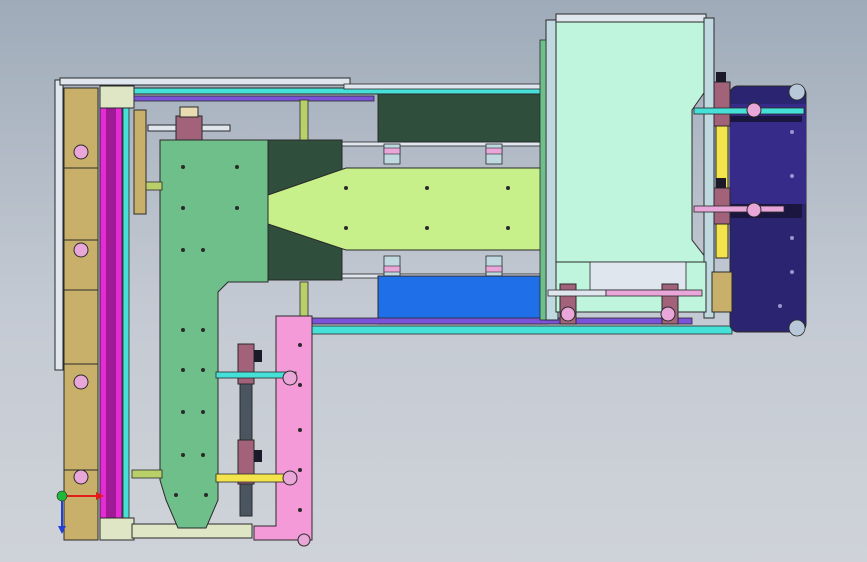 The width and height of the screenshot is (867, 562). What do you see at coordinates (543, 180) in the screenshot?
I see `green-side-rail` at bounding box center [543, 180].